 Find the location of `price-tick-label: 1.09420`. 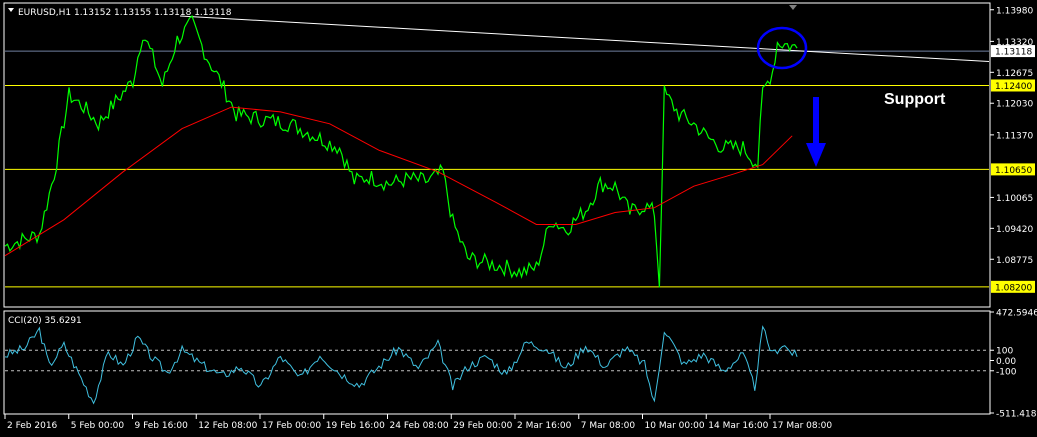

price-tick-label: 1.09420 is located at coordinates (1014, 230).